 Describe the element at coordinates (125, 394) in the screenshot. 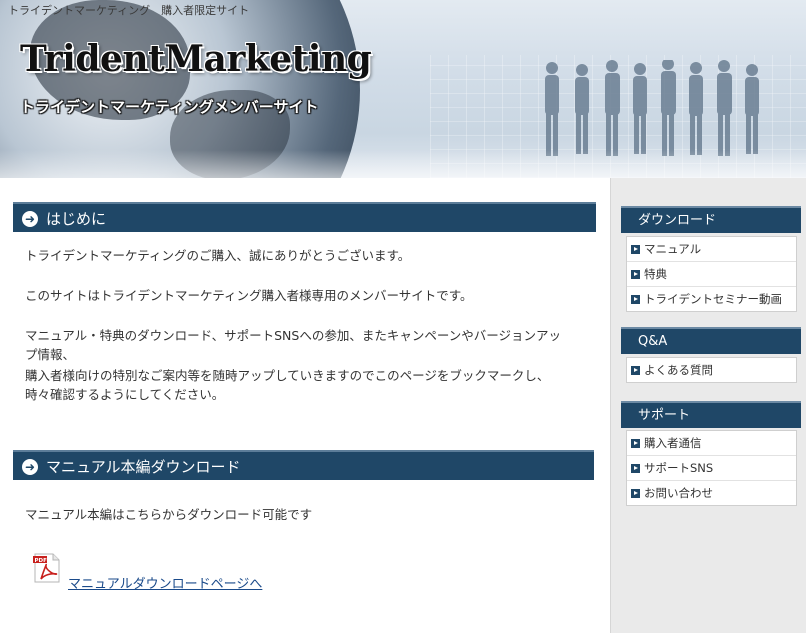

I see `intro-paragraph: 時々確認するようにしてください。` at that location.